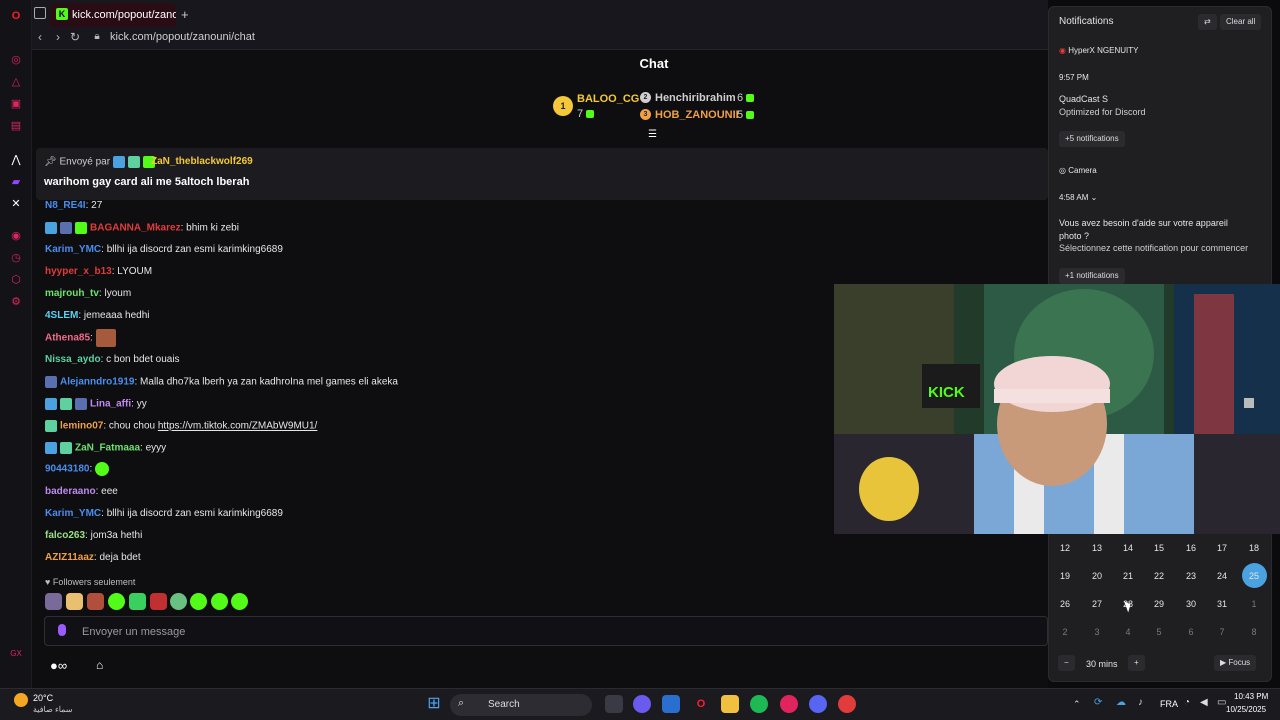  What do you see at coordinates (1246, 709) in the screenshot?
I see `clock-date: 10/25/2025` at bounding box center [1246, 709].